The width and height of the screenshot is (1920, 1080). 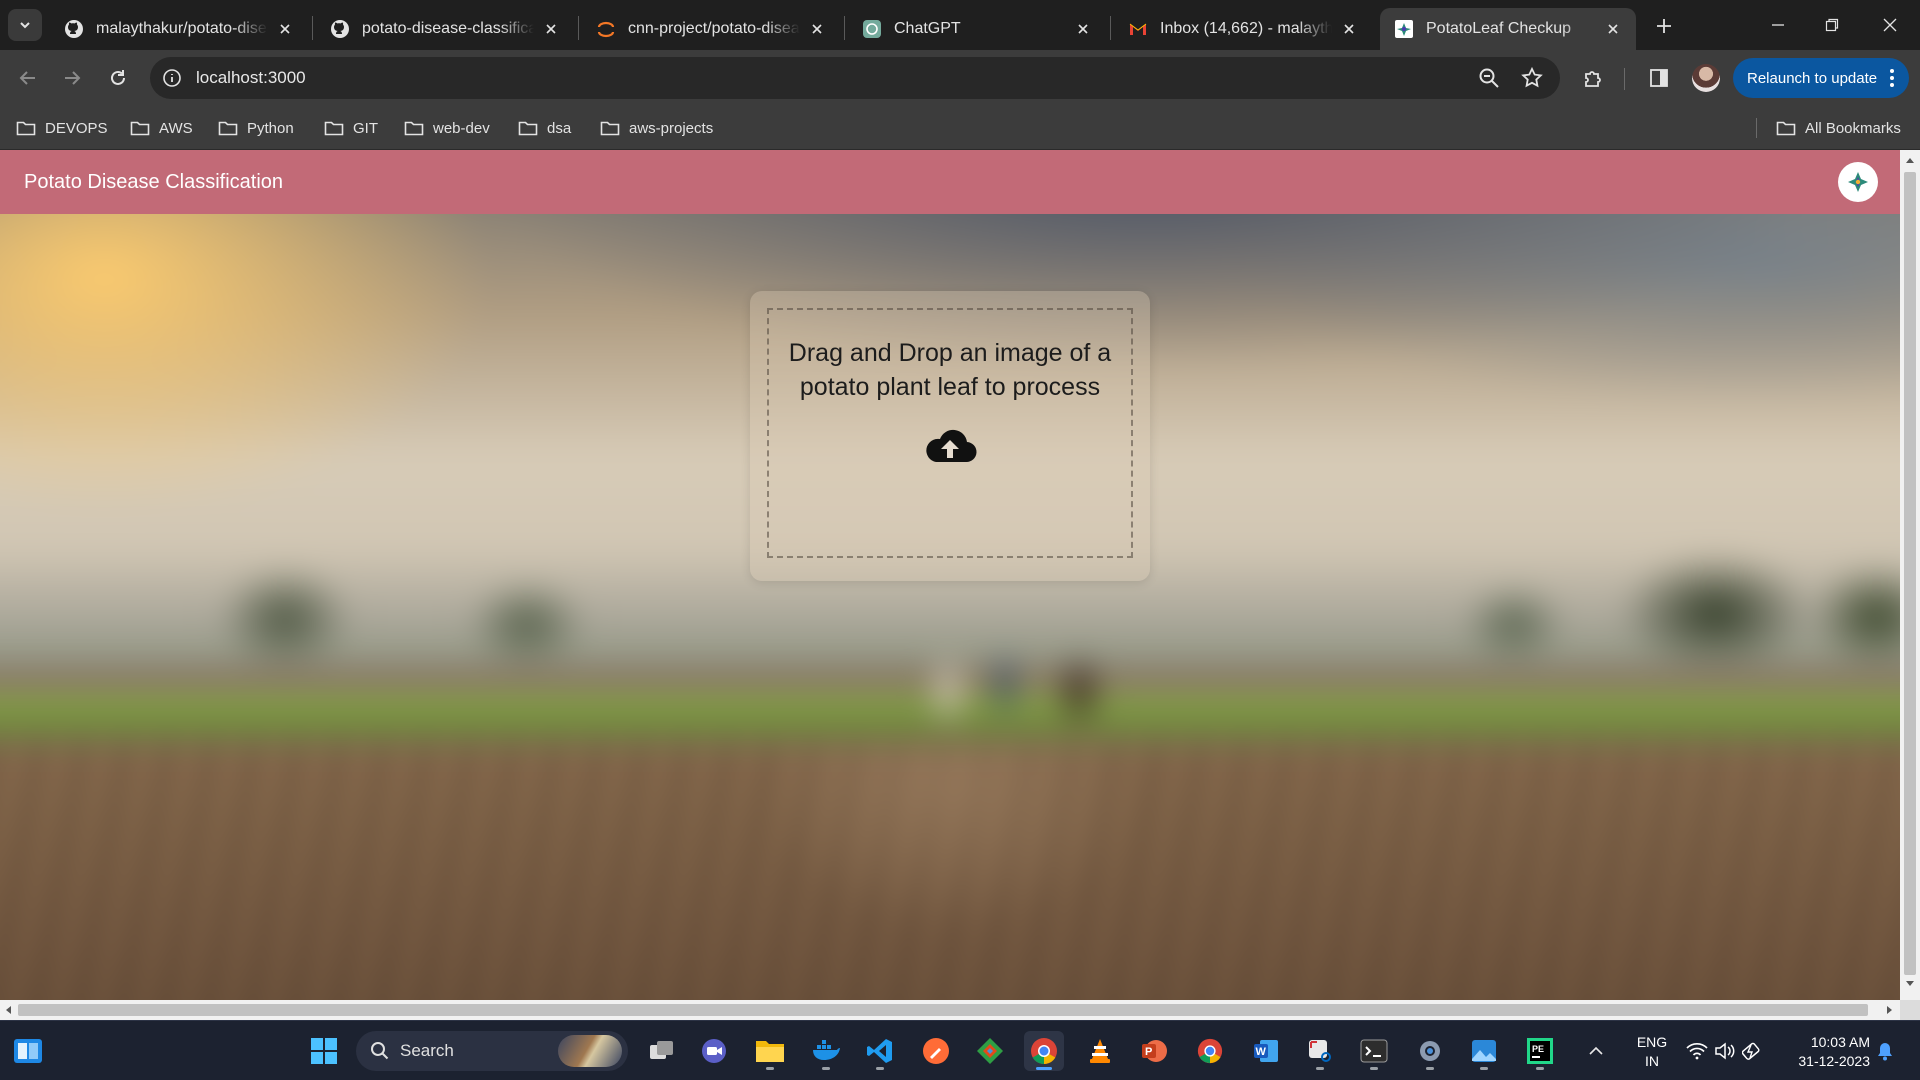 I want to click on app-navbar: Potato Disease Classification, so click(x=950, y=182).